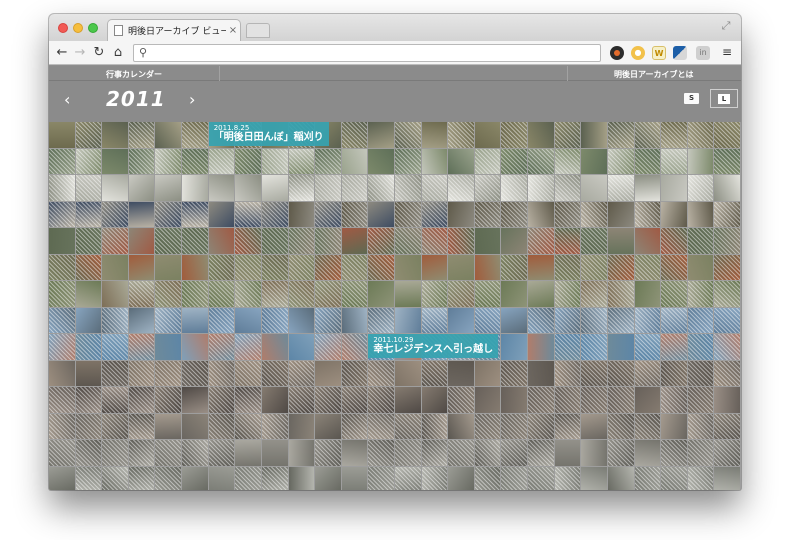  I want to click on size-small-button: S, so click(691, 98).